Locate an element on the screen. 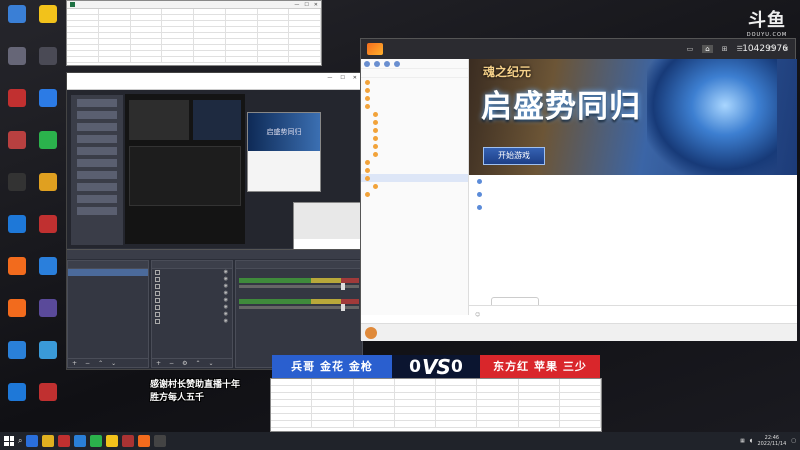 This screenshot has width=800, height=450. emoji-icon: ☺ is located at coordinates (477, 315).